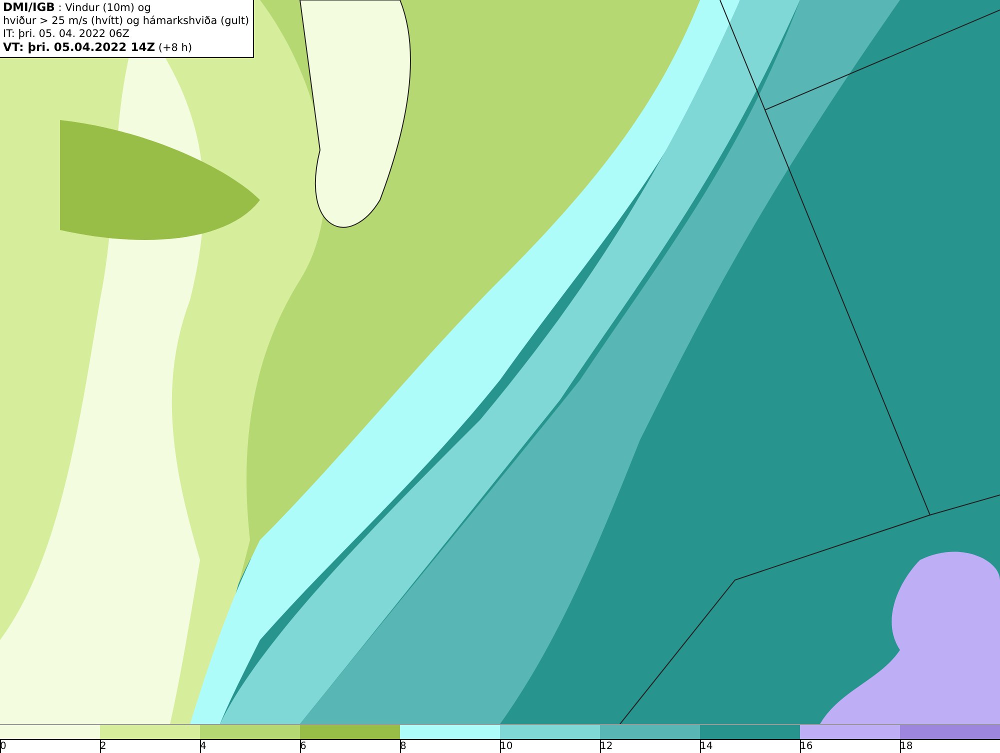  I want to click on legend-tick-label: 8, so click(403, 746).